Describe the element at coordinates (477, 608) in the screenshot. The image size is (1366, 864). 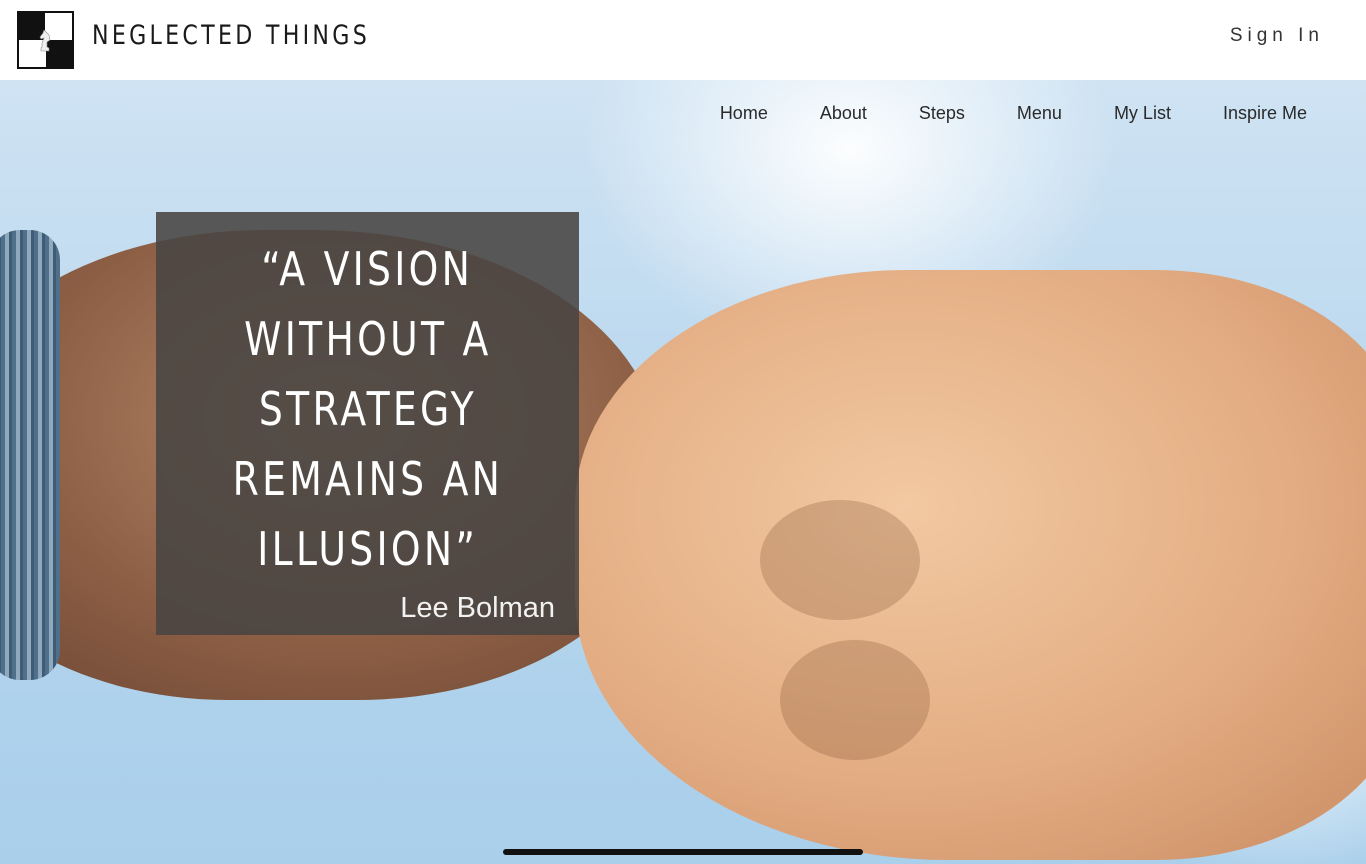
I see `quote-author: Lee Bolman` at that location.